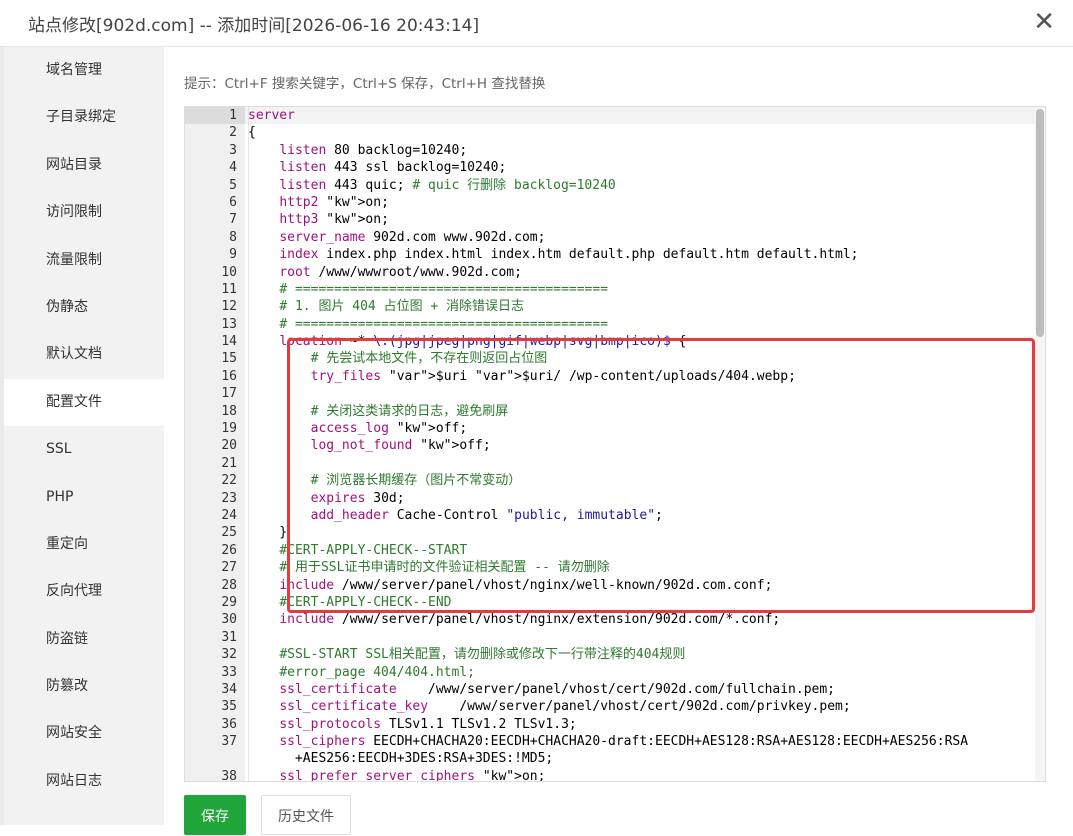  What do you see at coordinates (610, 219) in the screenshot?
I see `code-line: 7 http3 "kw">on;` at bounding box center [610, 219].